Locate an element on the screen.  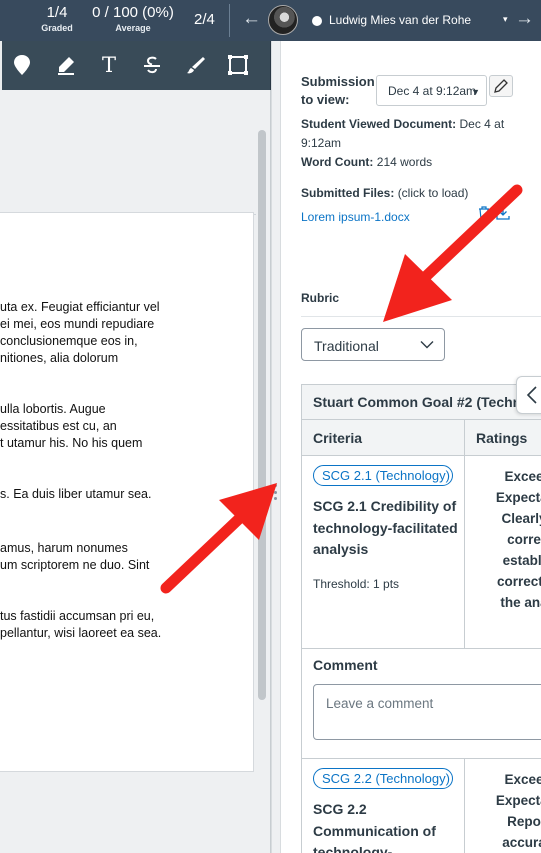
student-pager: 2/4 is located at coordinates (204, 19).